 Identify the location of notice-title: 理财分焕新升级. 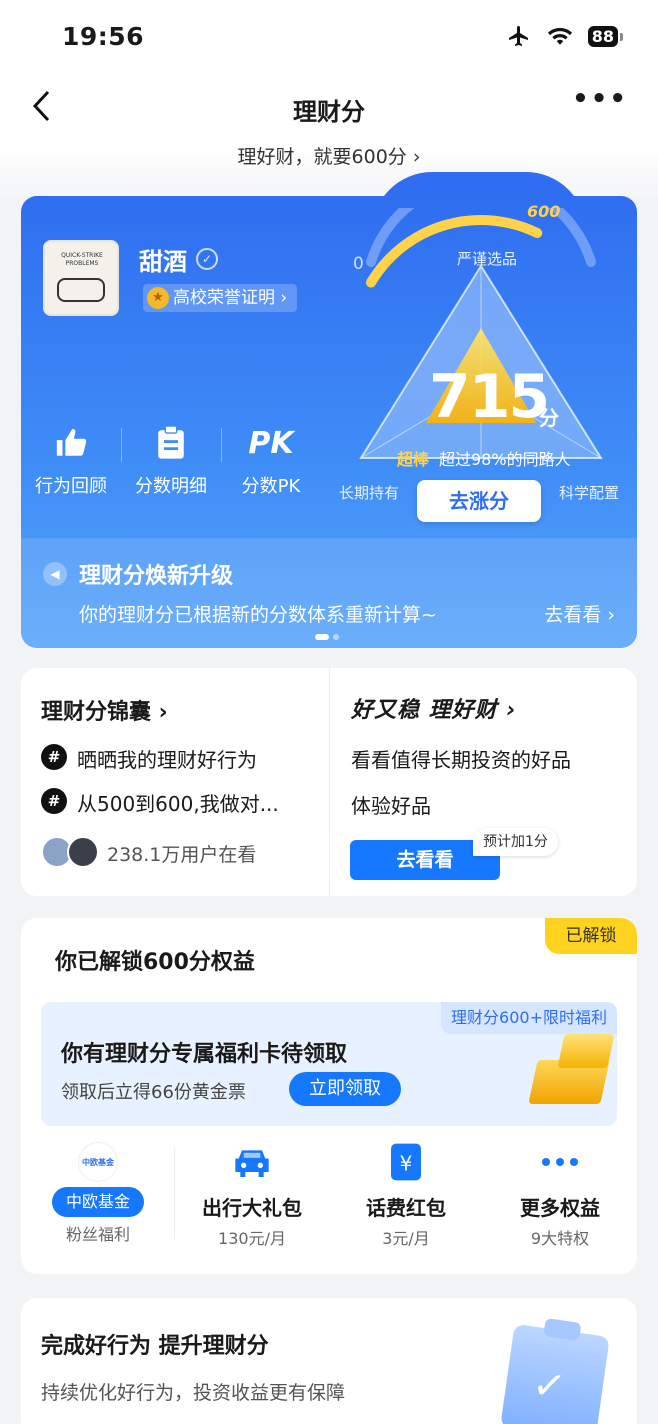
(156, 576).